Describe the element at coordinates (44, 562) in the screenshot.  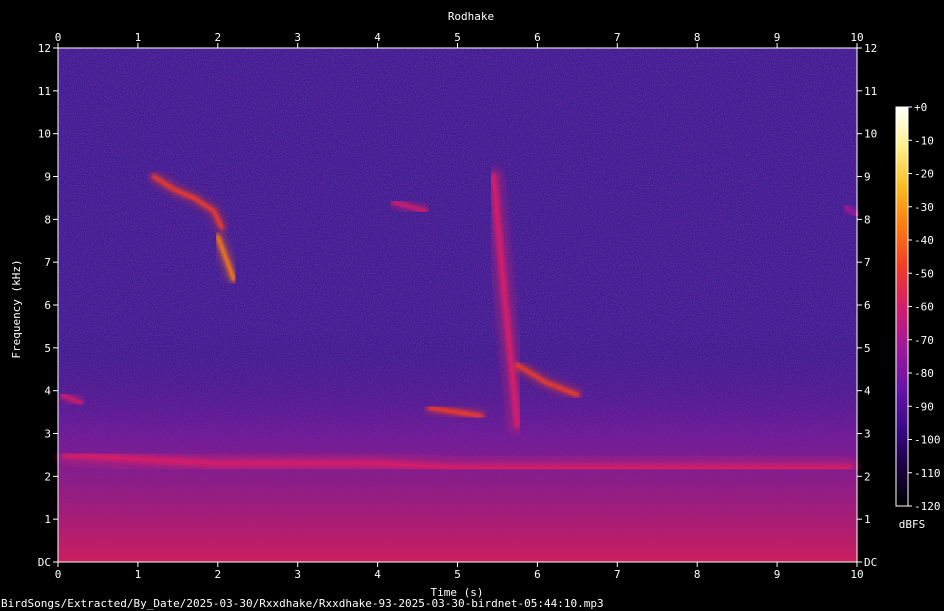
I see `y-tick-label-left: DC` at that location.